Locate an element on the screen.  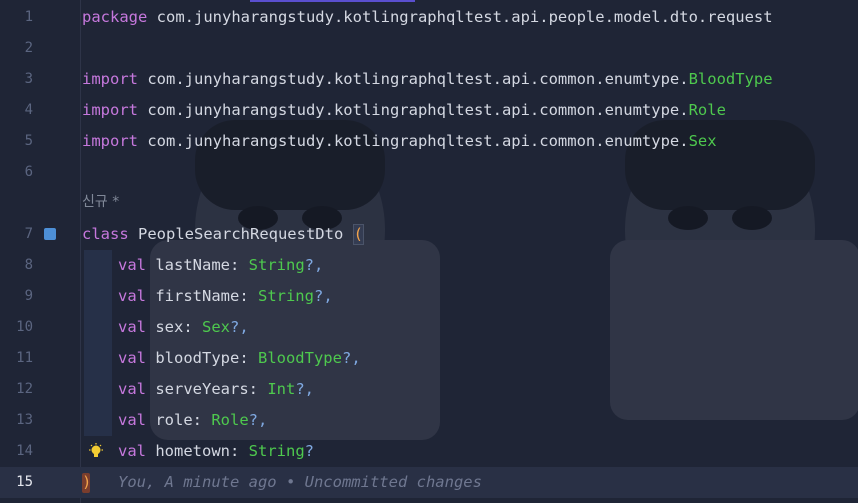
line-number: 2 is located at coordinates (28, 48).